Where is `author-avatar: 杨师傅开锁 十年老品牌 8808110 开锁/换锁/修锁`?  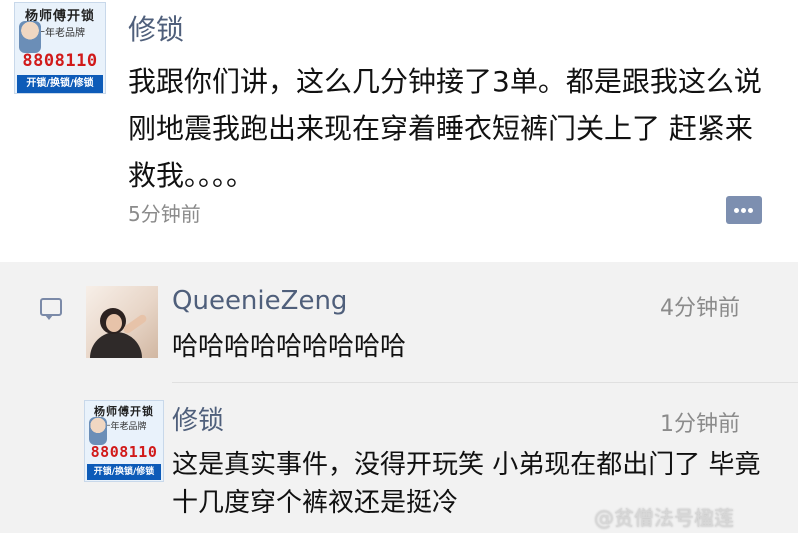 author-avatar: 杨师傅开锁 十年老品牌 8808110 开锁/换锁/修锁 is located at coordinates (60, 48).